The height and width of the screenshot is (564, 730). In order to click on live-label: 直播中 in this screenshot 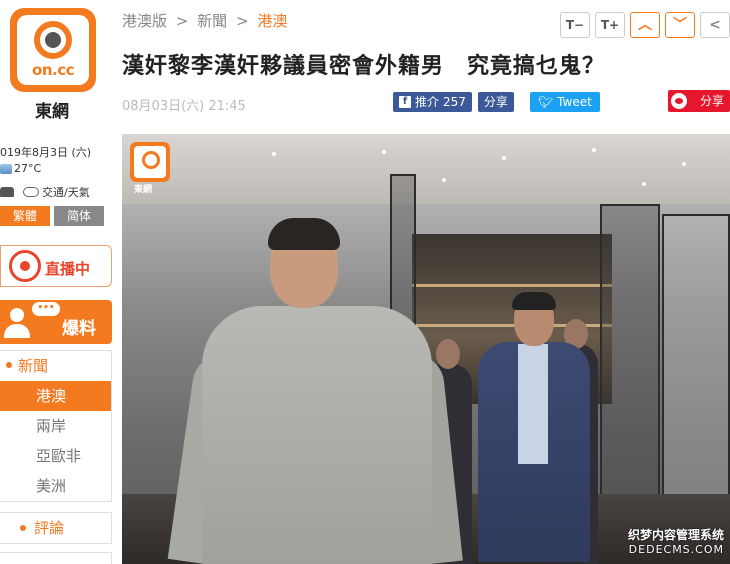, I will do `click(68, 269)`.